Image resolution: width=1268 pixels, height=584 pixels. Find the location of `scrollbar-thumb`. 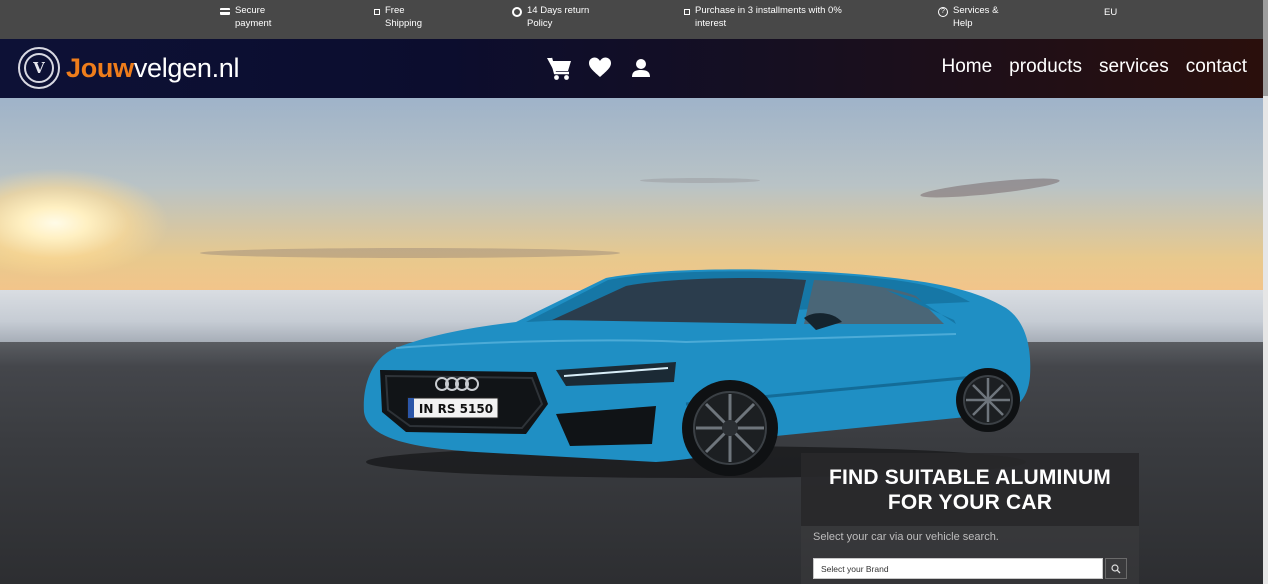

scrollbar-thumb is located at coordinates (1265, 48).